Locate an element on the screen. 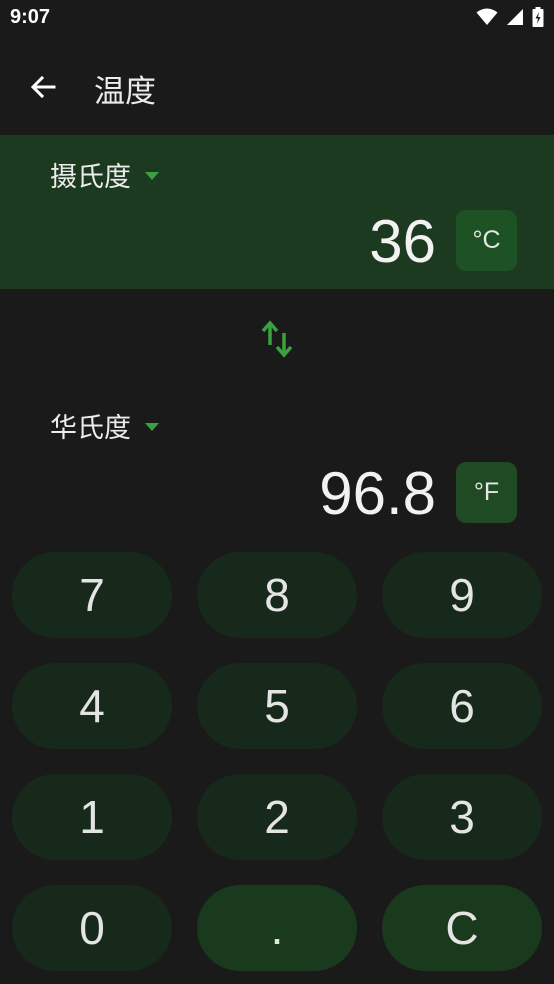  key-3: 3 is located at coordinates (462, 817).